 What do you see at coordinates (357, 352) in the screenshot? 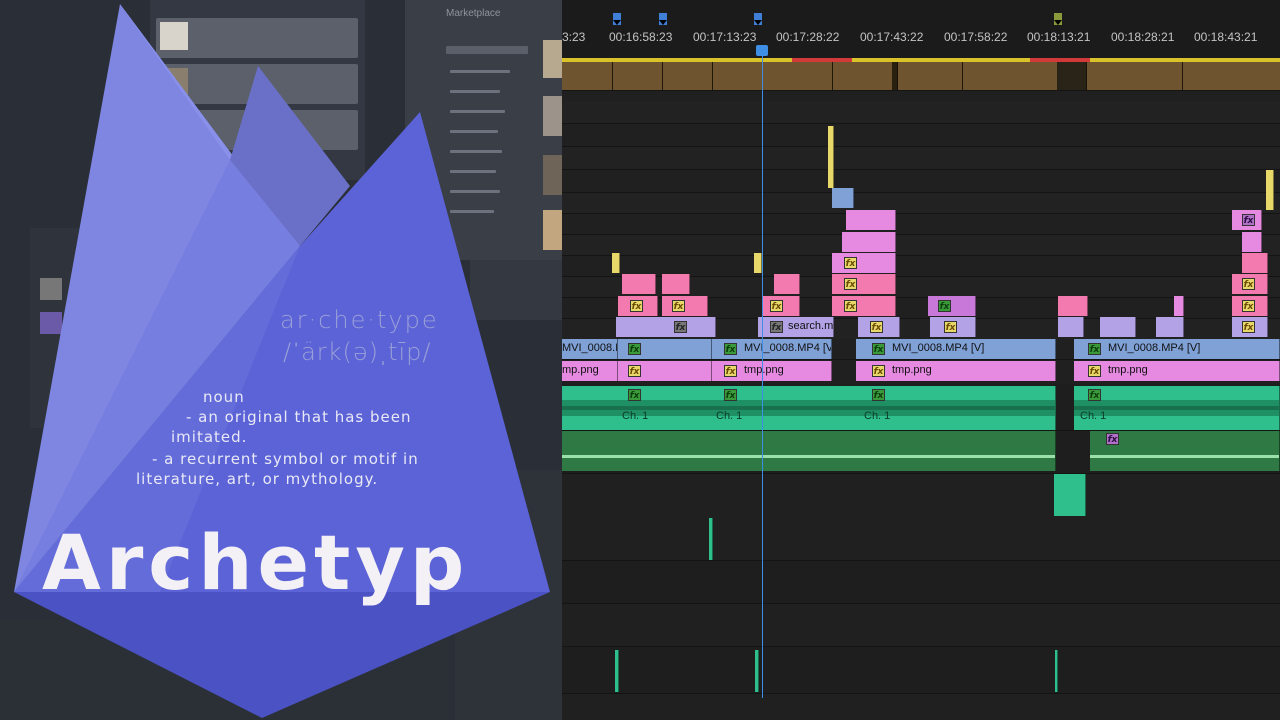
I see `definition-pronunciation: /ˈärk(ə)ˌtīp/` at bounding box center [357, 352].